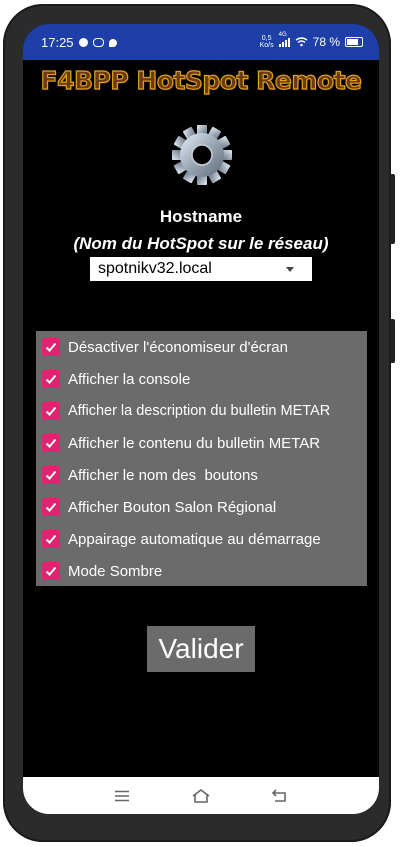  I want to click on signal-icon: 4G, so click(284, 39).